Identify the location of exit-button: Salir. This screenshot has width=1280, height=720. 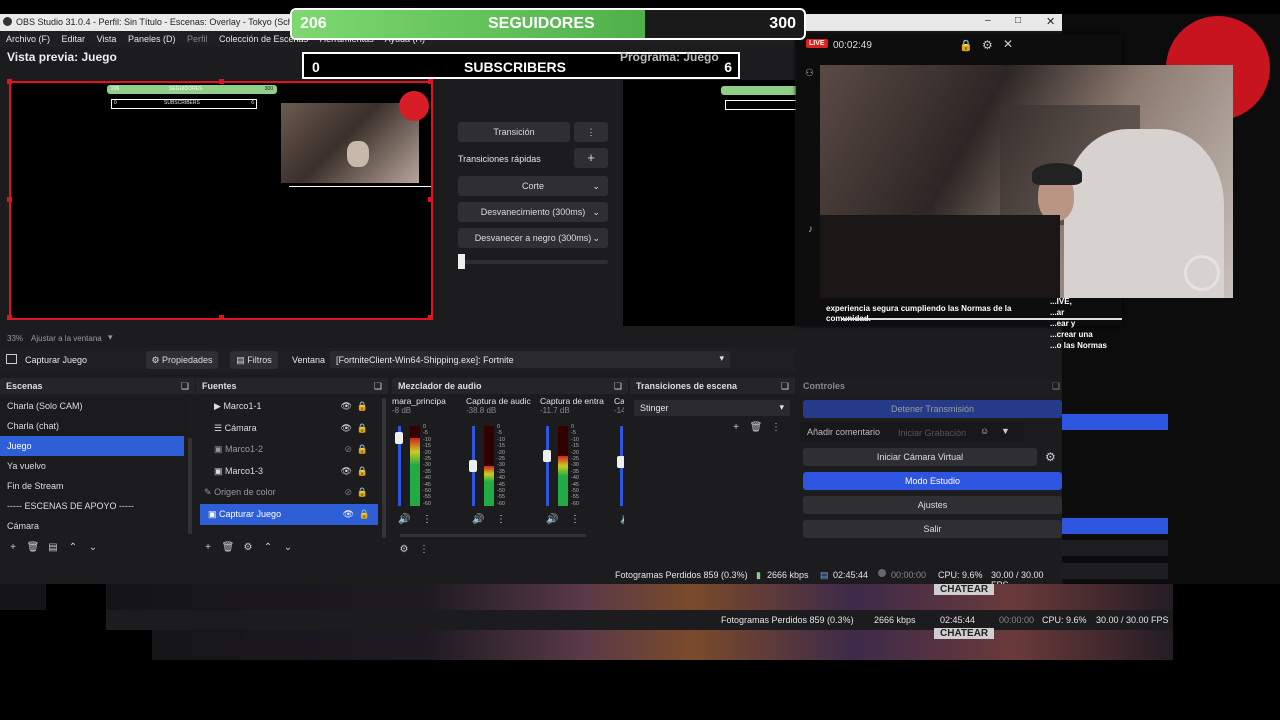
(932, 529).